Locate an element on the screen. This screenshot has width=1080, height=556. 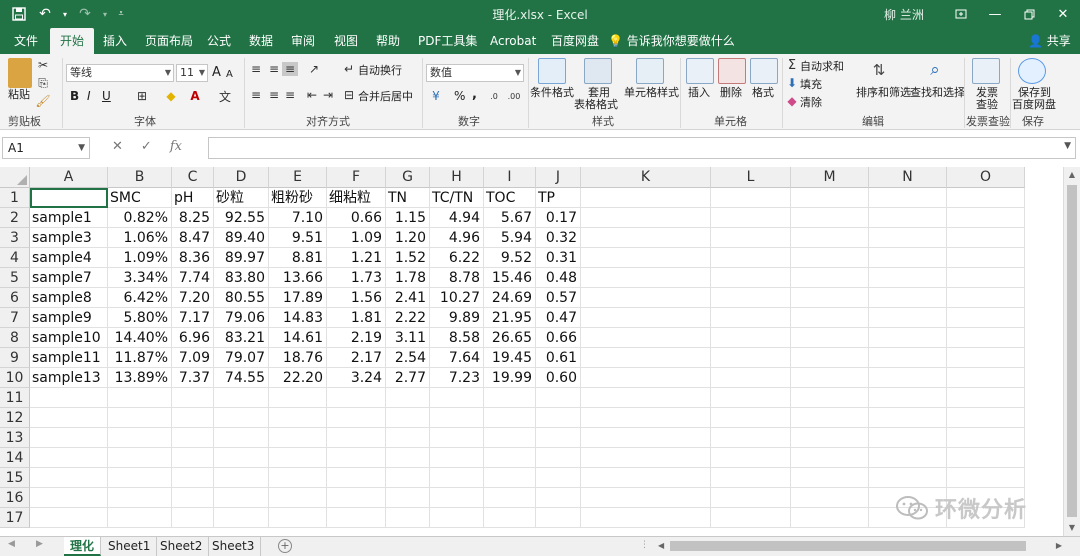
row-header-13: 13 is located at coordinates (15, 438).